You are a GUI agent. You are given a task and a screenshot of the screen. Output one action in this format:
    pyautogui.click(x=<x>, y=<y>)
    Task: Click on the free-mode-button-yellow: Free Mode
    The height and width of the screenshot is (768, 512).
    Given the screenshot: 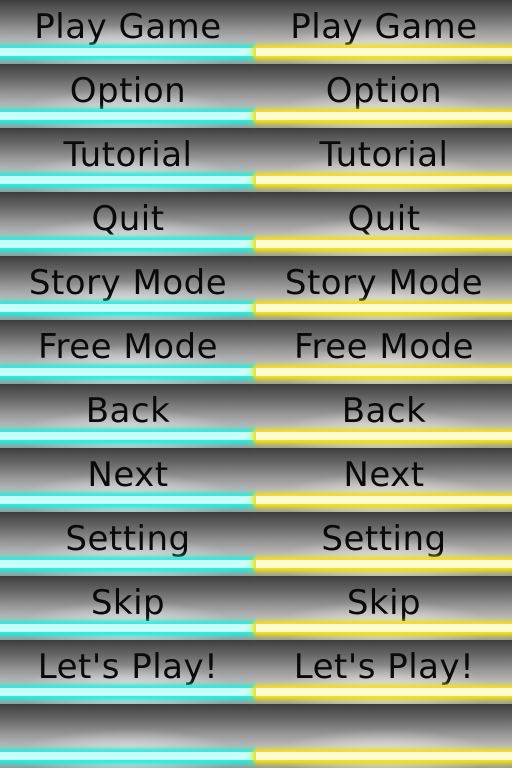 What is the action you would take?
    pyautogui.click(x=384, y=352)
    